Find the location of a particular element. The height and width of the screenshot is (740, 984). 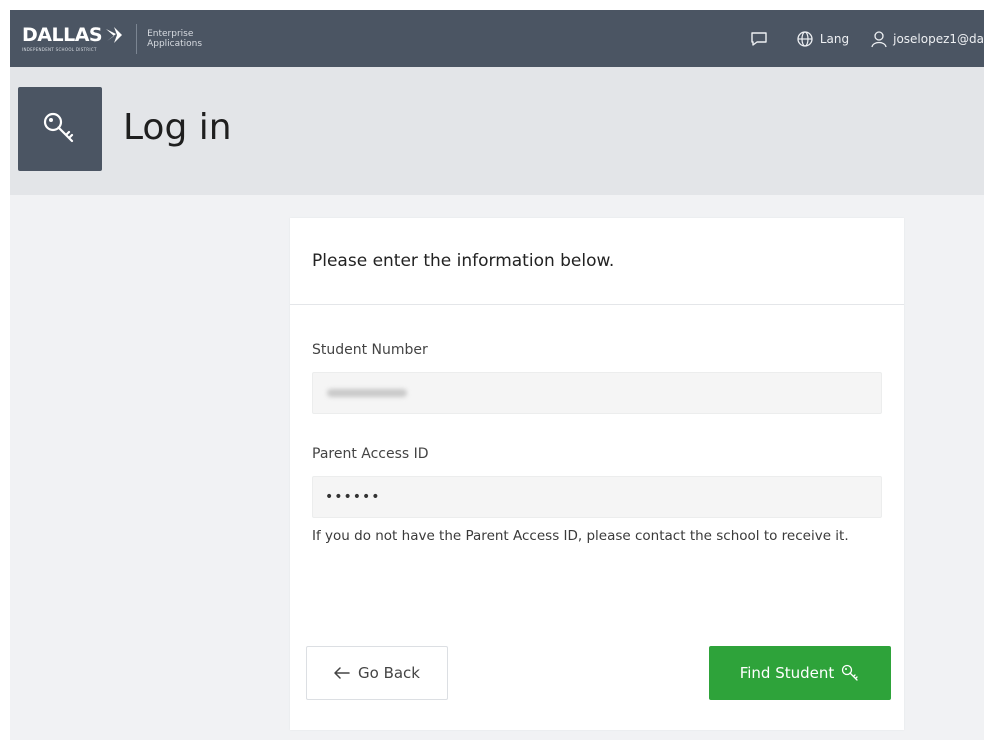

navbar-actions: Lang joselopez1@da is located at coordinates (856, 38).